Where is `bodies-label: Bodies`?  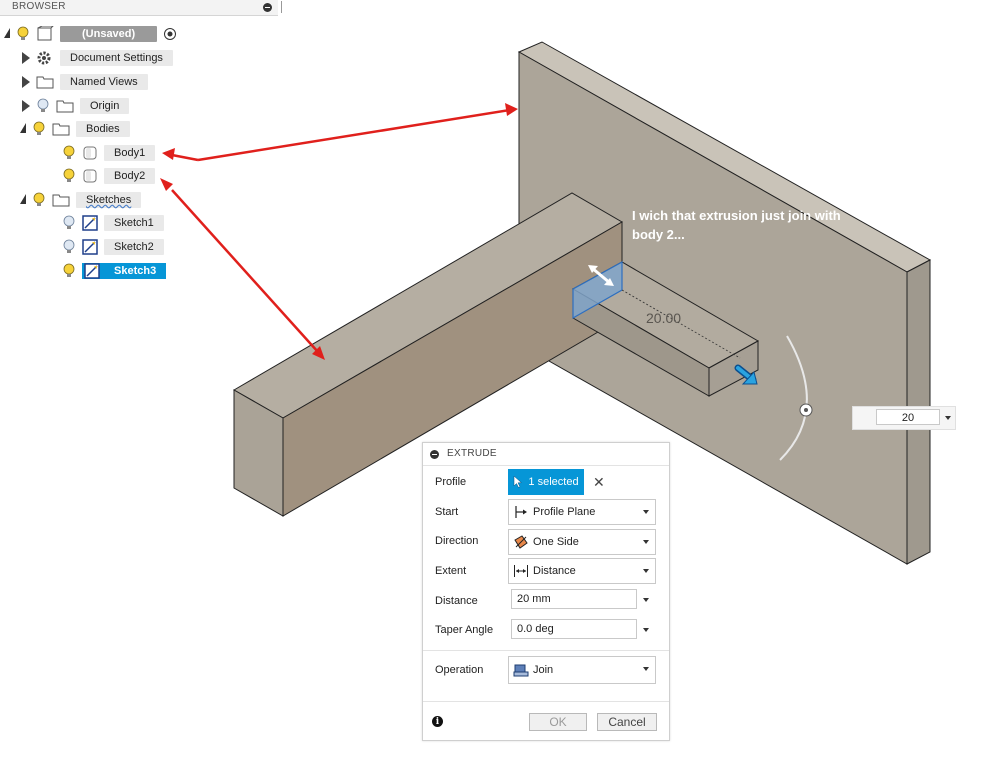 bodies-label: Bodies is located at coordinates (103, 129).